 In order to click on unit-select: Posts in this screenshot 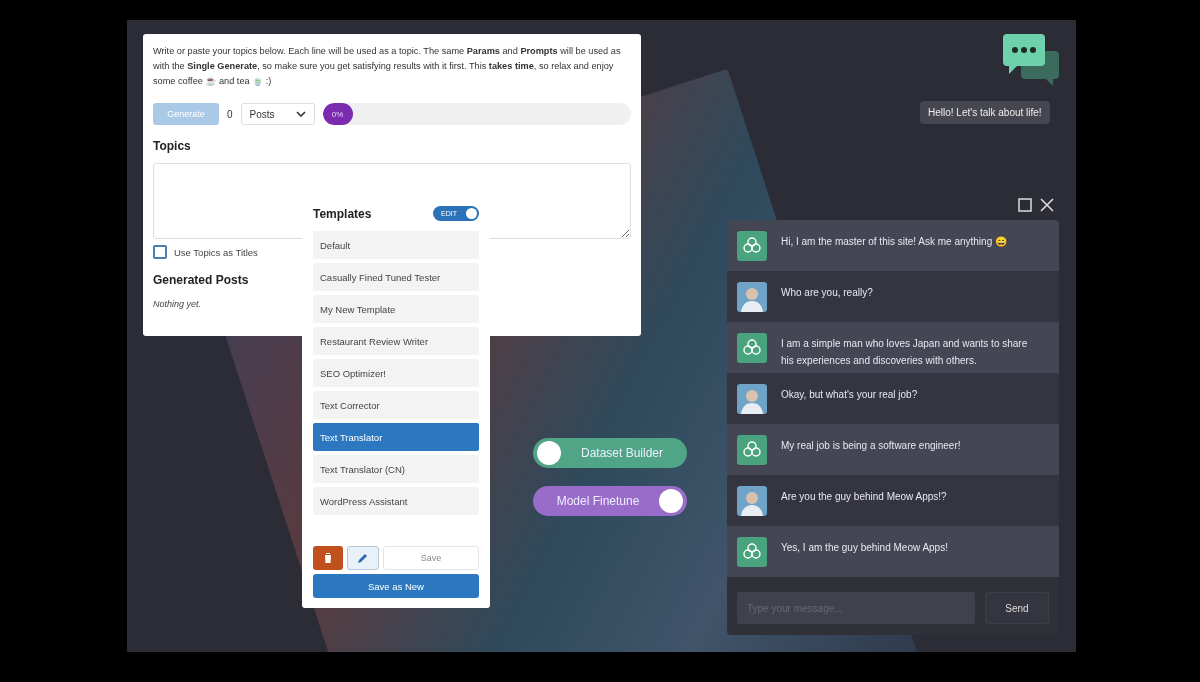, I will do `click(277, 114)`.